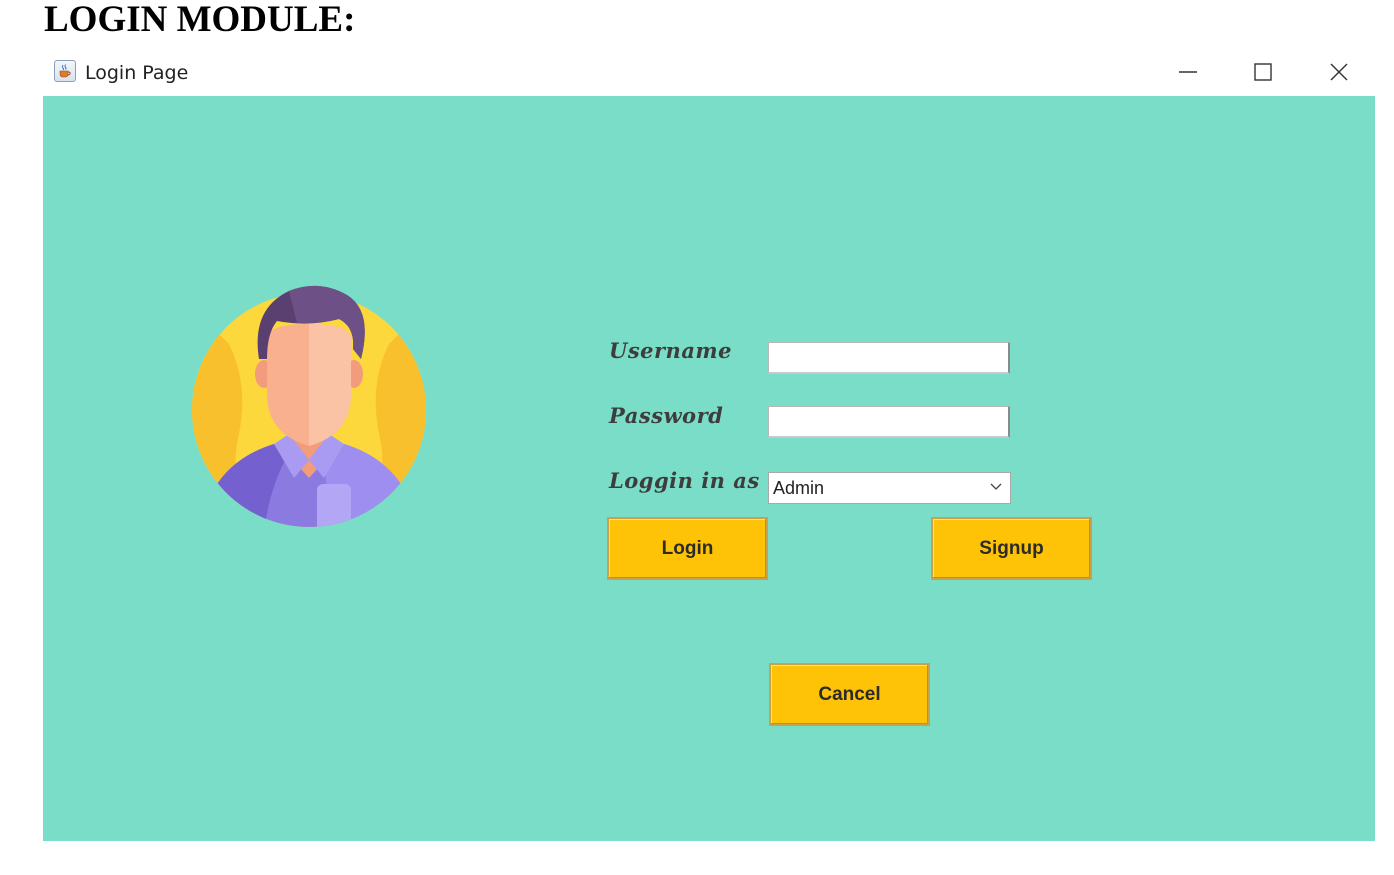  What do you see at coordinates (799, 488) in the screenshot?
I see `role-select-value: Admin` at bounding box center [799, 488].